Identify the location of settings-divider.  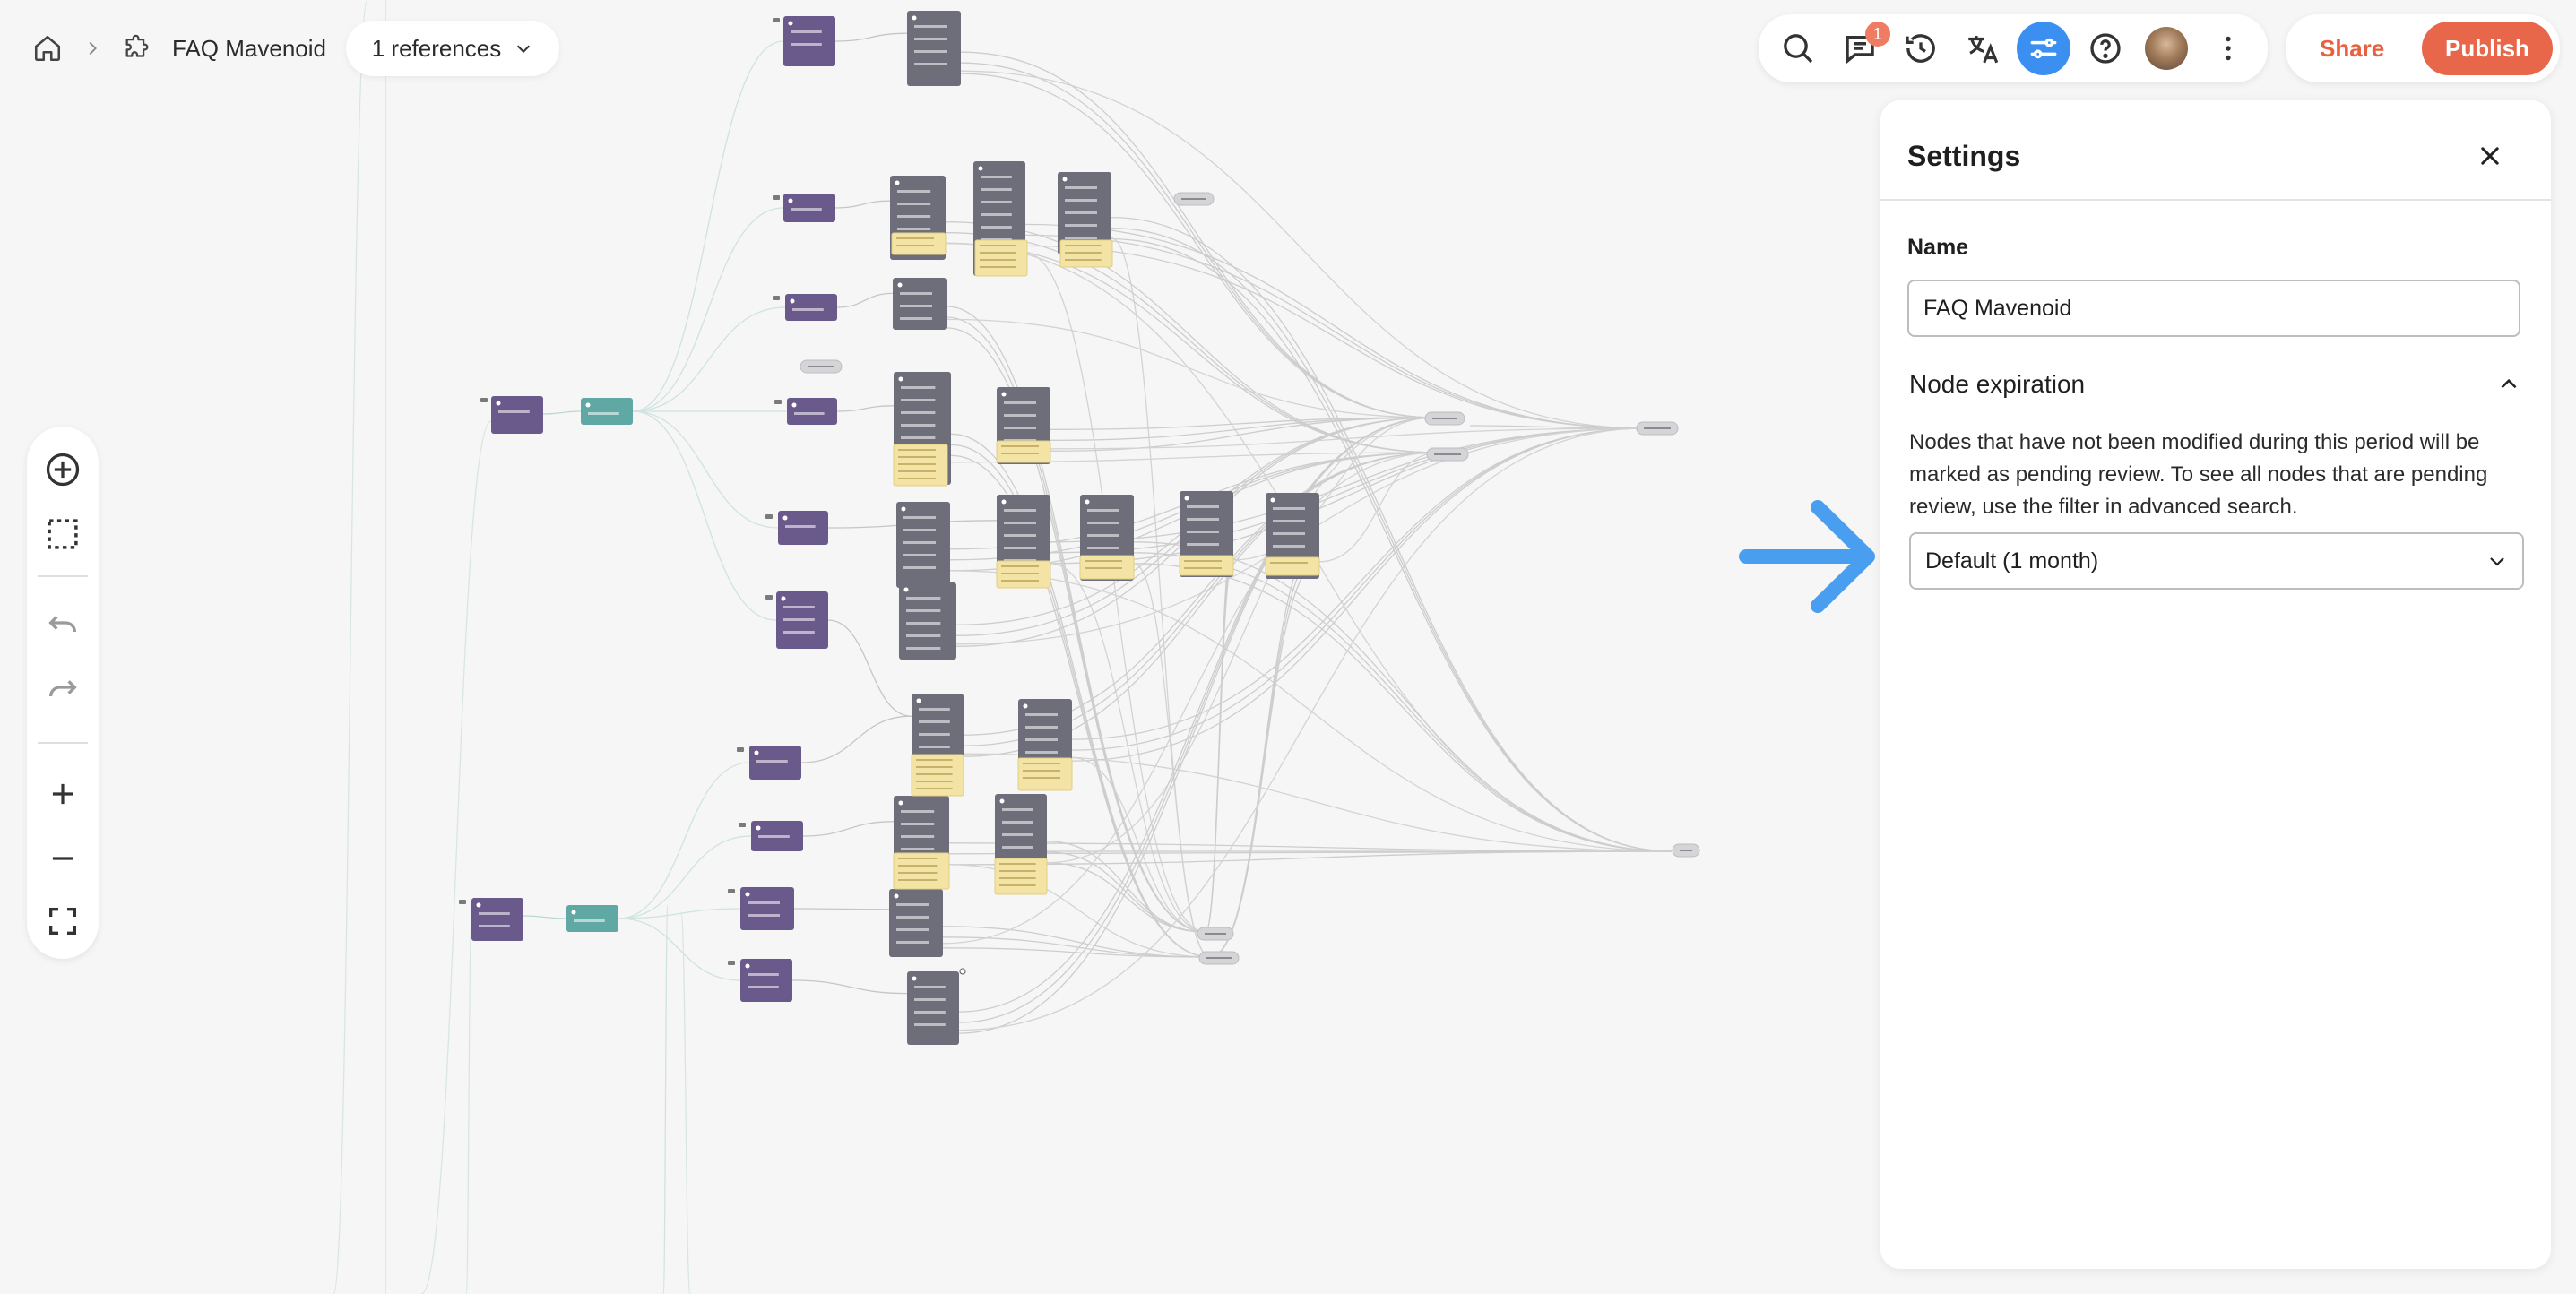
(2215, 200).